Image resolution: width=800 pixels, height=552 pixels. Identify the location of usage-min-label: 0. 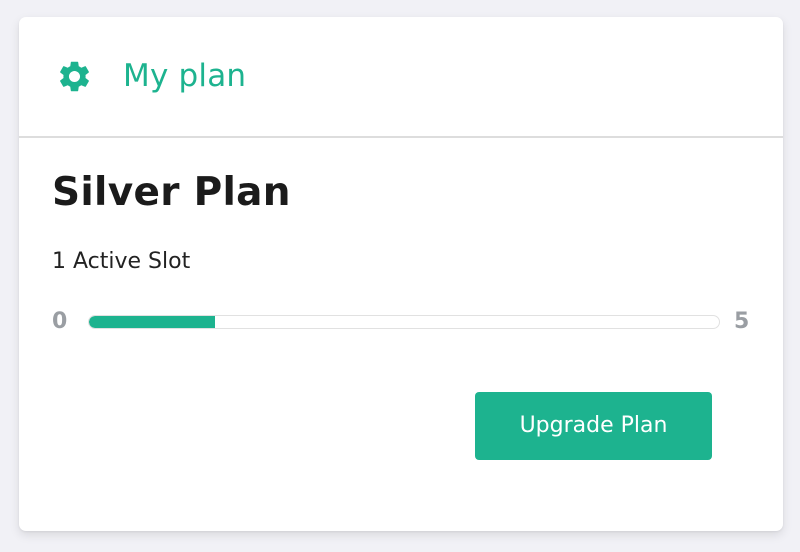
(60, 321).